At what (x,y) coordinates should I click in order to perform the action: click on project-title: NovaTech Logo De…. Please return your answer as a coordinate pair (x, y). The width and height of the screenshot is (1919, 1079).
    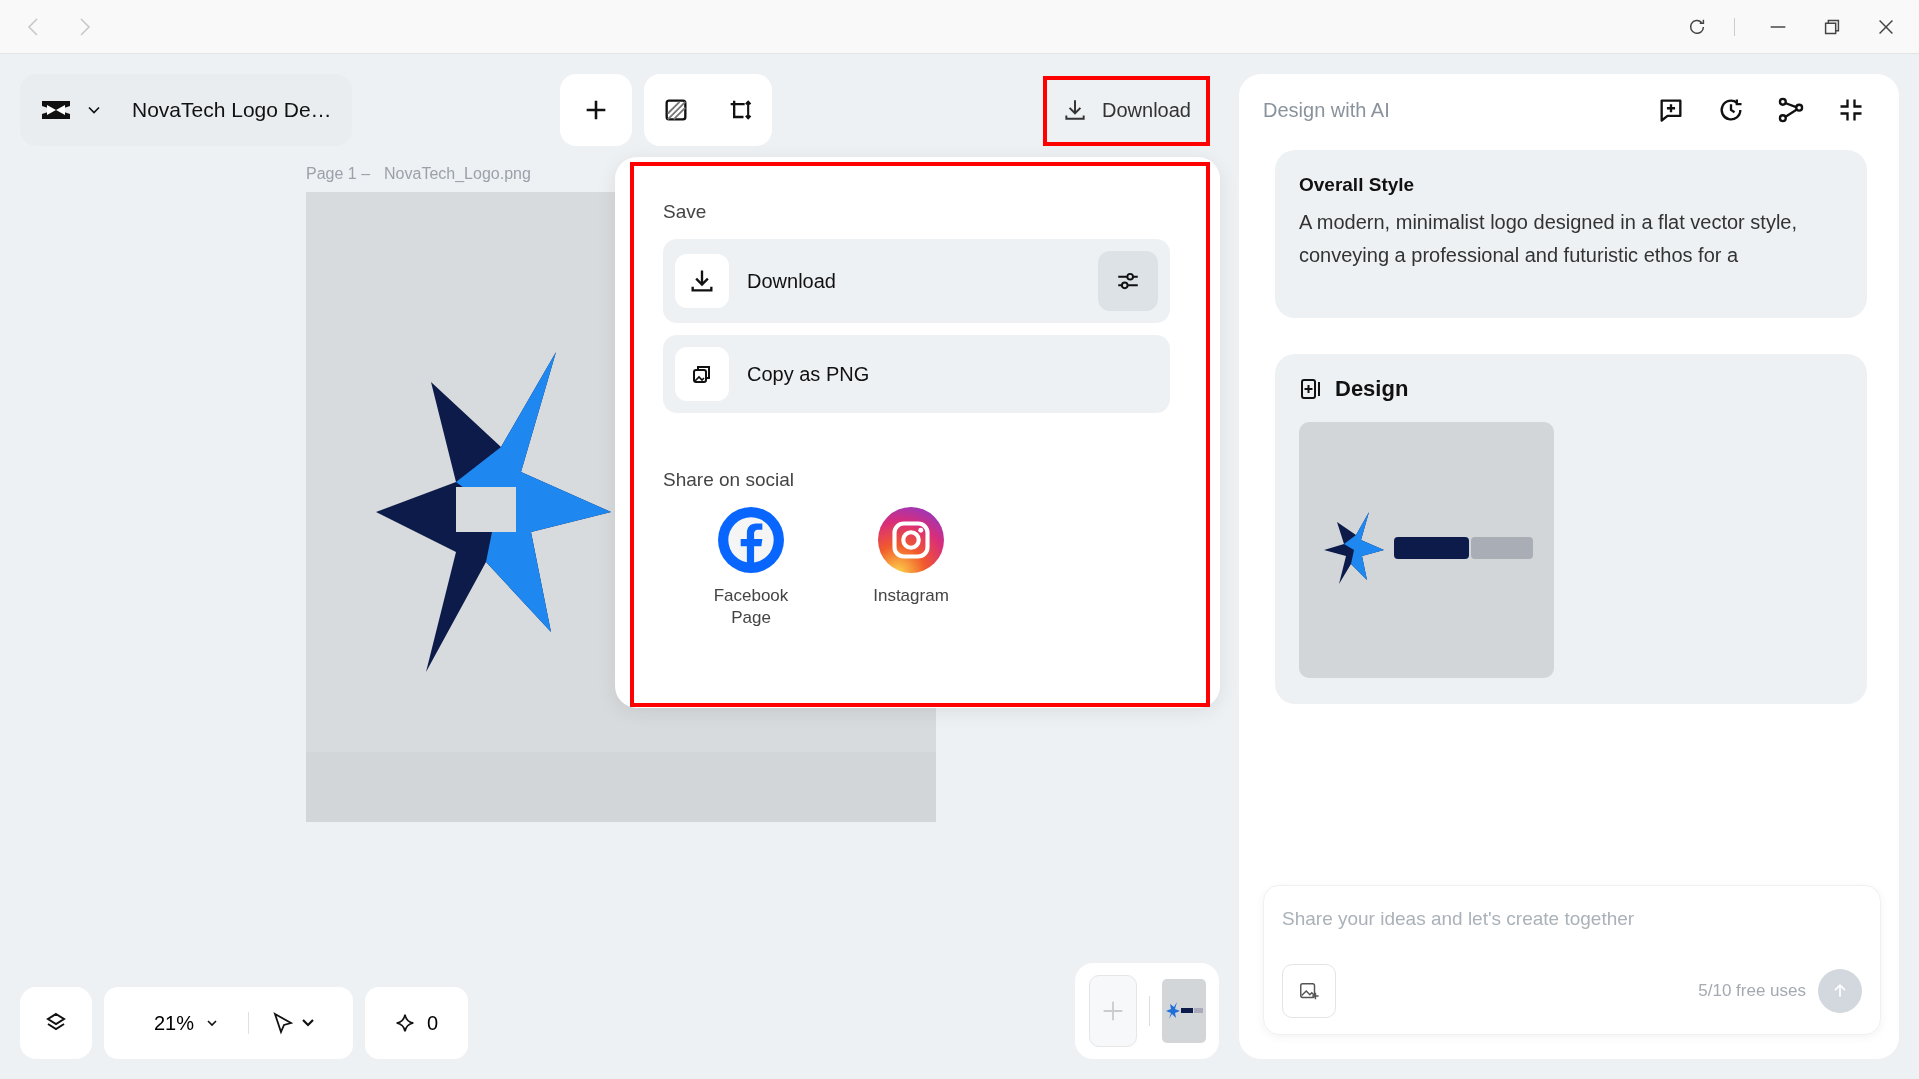
    Looking at the image, I should click on (232, 110).